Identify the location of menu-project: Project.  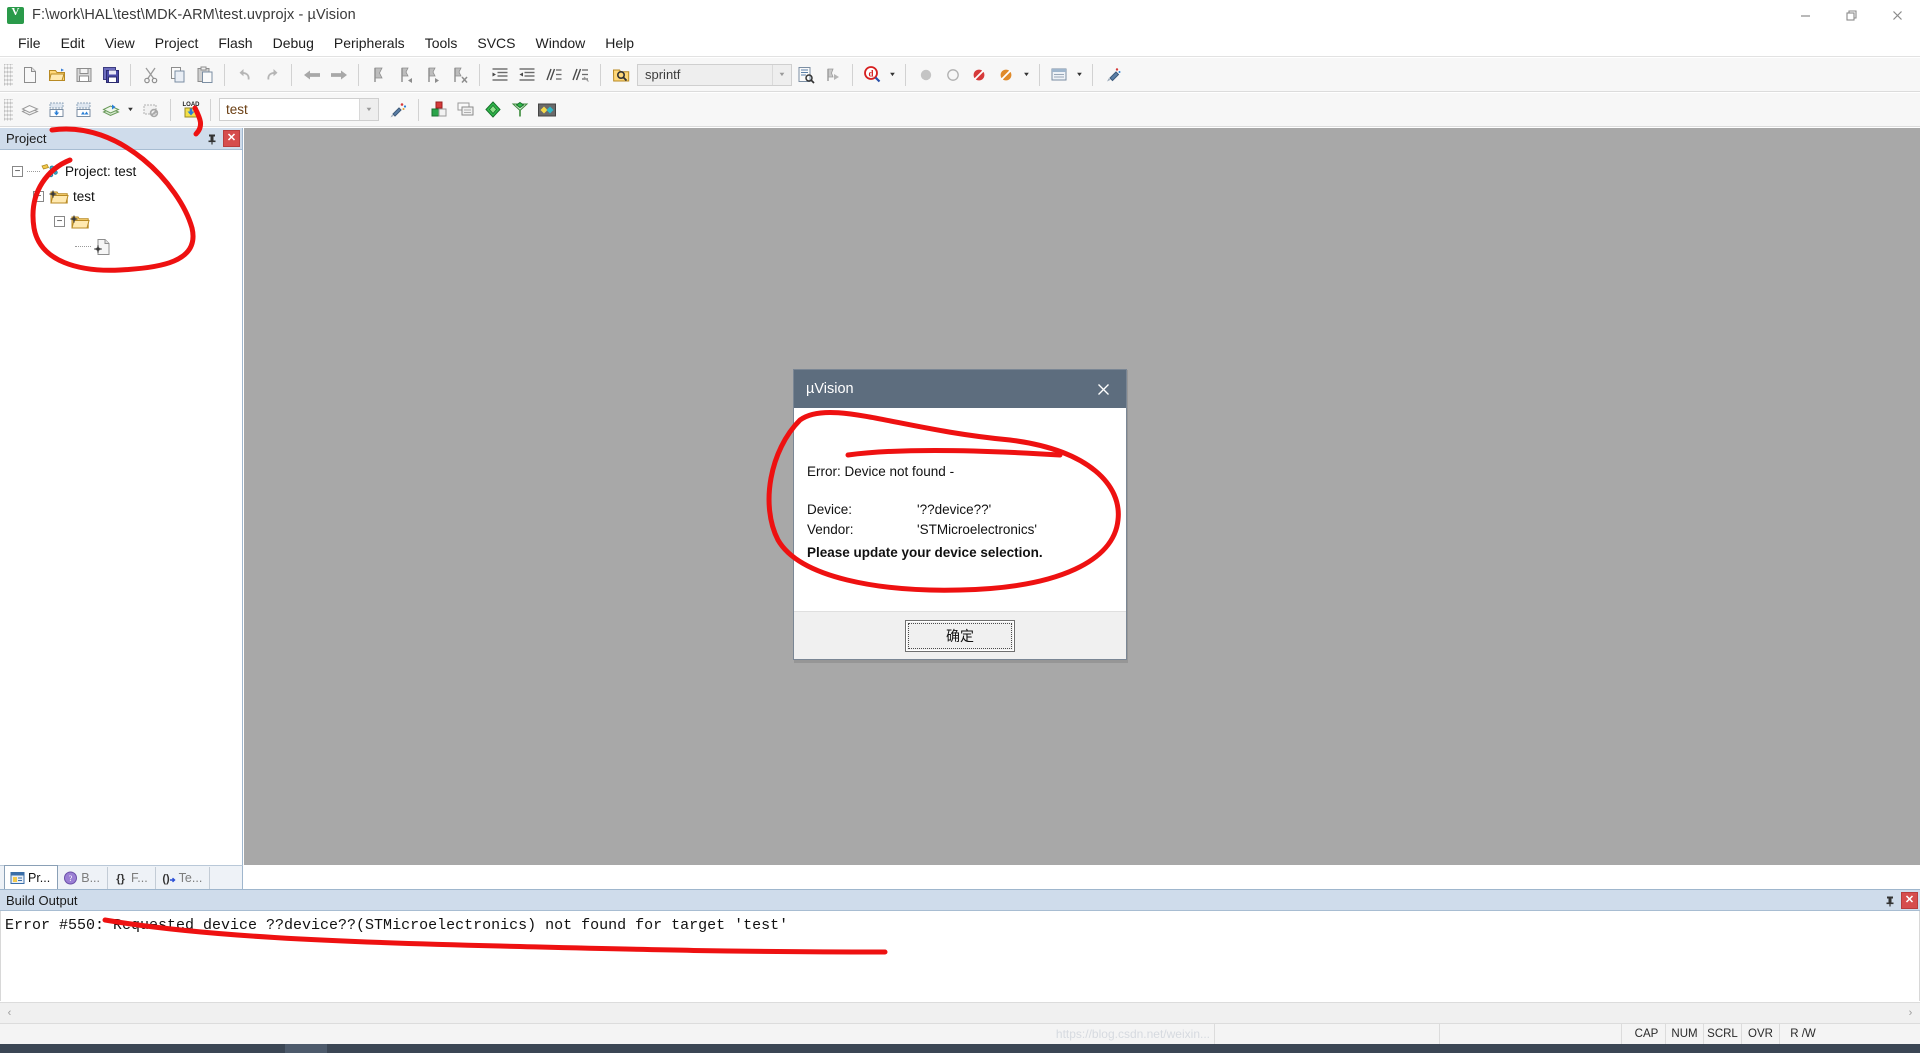
(177, 43).